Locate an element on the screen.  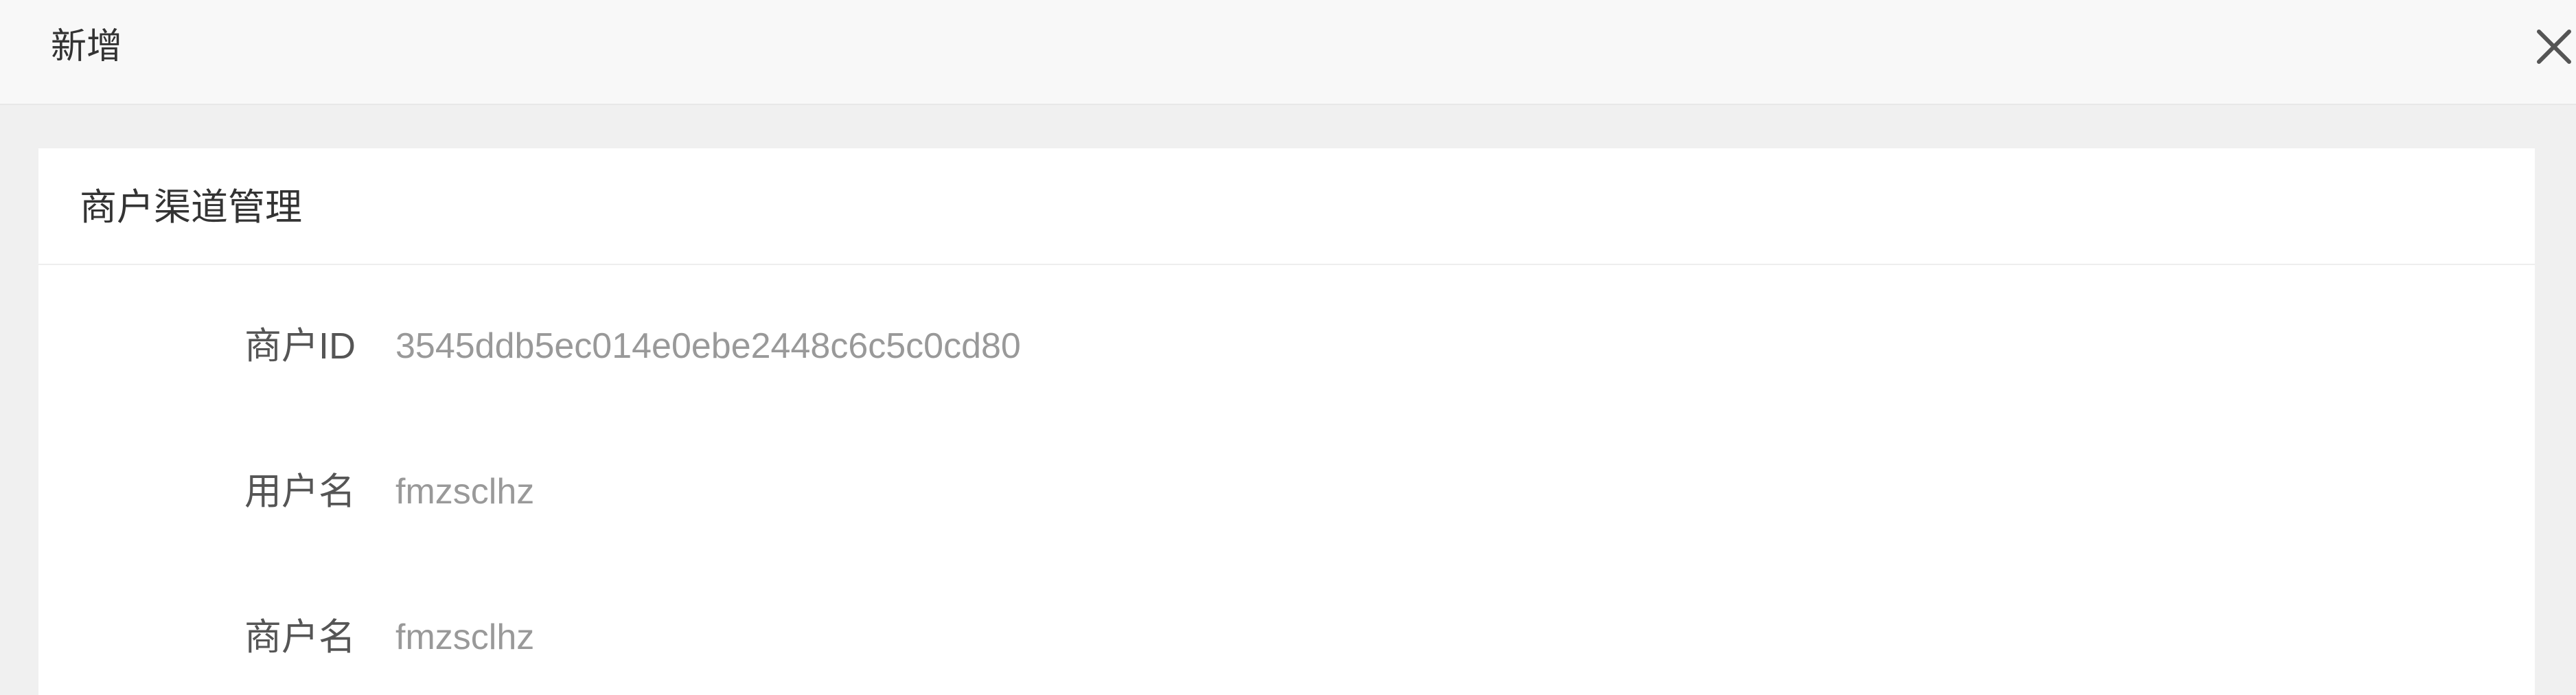
merchant-name-label: 商户名 is located at coordinates (300, 638).